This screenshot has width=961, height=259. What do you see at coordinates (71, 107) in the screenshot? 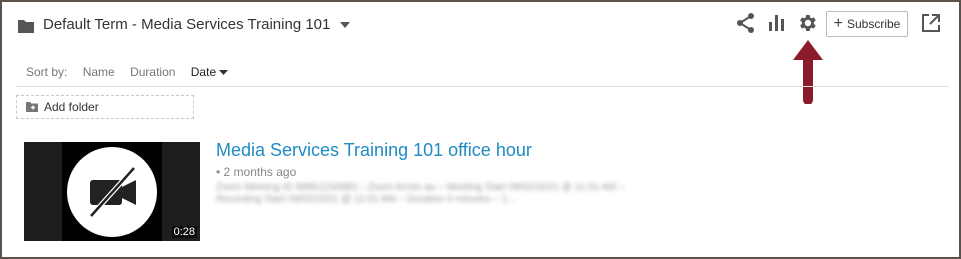
I see `add-folder-label: Add folder` at bounding box center [71, 107].